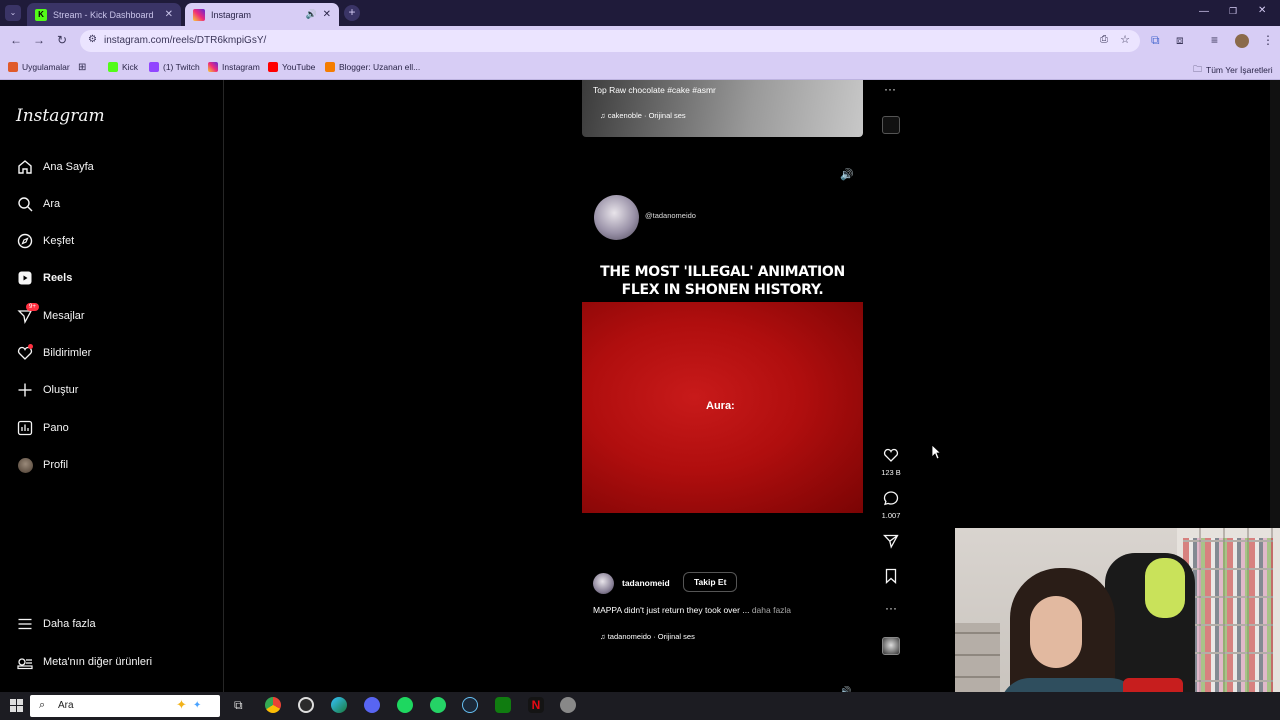  What do you see at coordinates (42, 465) in the screenshot?
I see `nav-profile: Profil` at bounding box center [42, 465].